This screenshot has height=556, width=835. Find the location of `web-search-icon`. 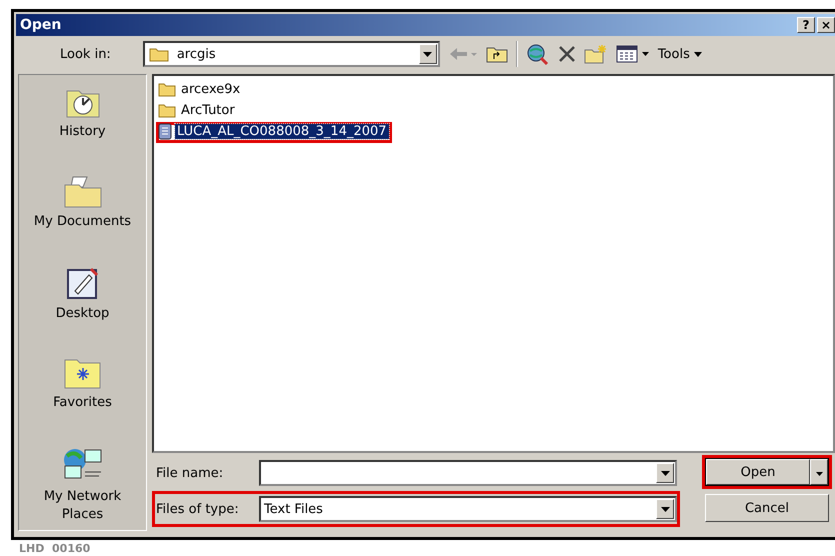

web-search-icon is located at coordinates (538, 54).